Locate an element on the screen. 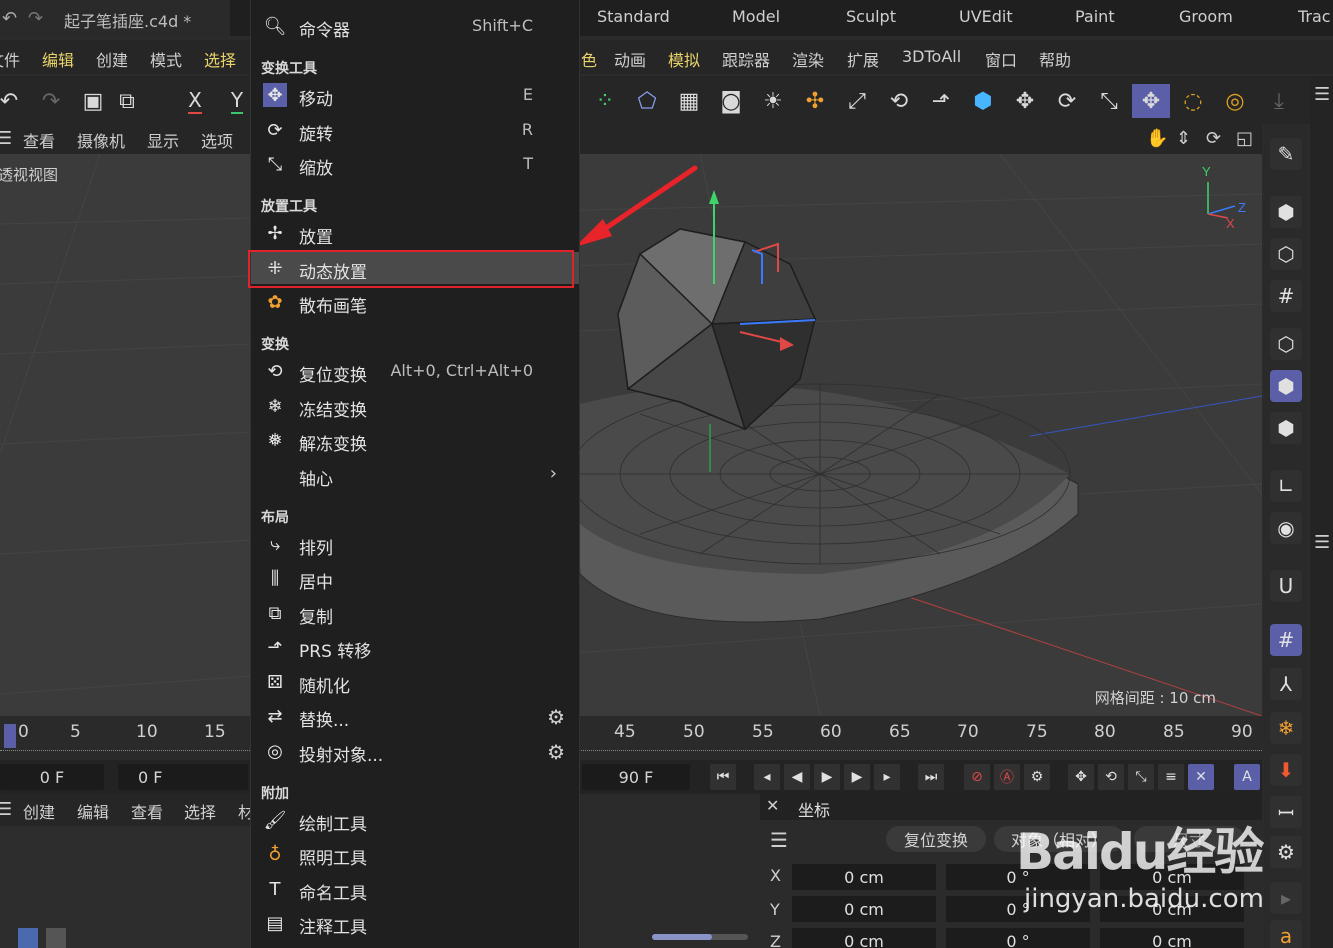 The height and width of the screenshot is (948, 1333). menu-simulate: 模拟 is located at coordinates (684, 59).